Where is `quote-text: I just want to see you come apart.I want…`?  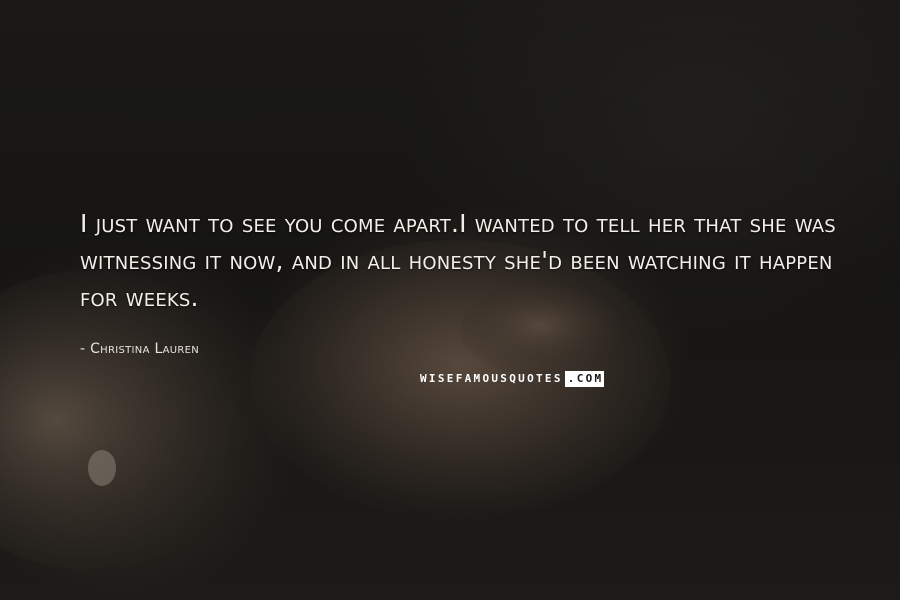 quote-text: I just want to see you come apart.I want… is located at coordinates (458, 260).